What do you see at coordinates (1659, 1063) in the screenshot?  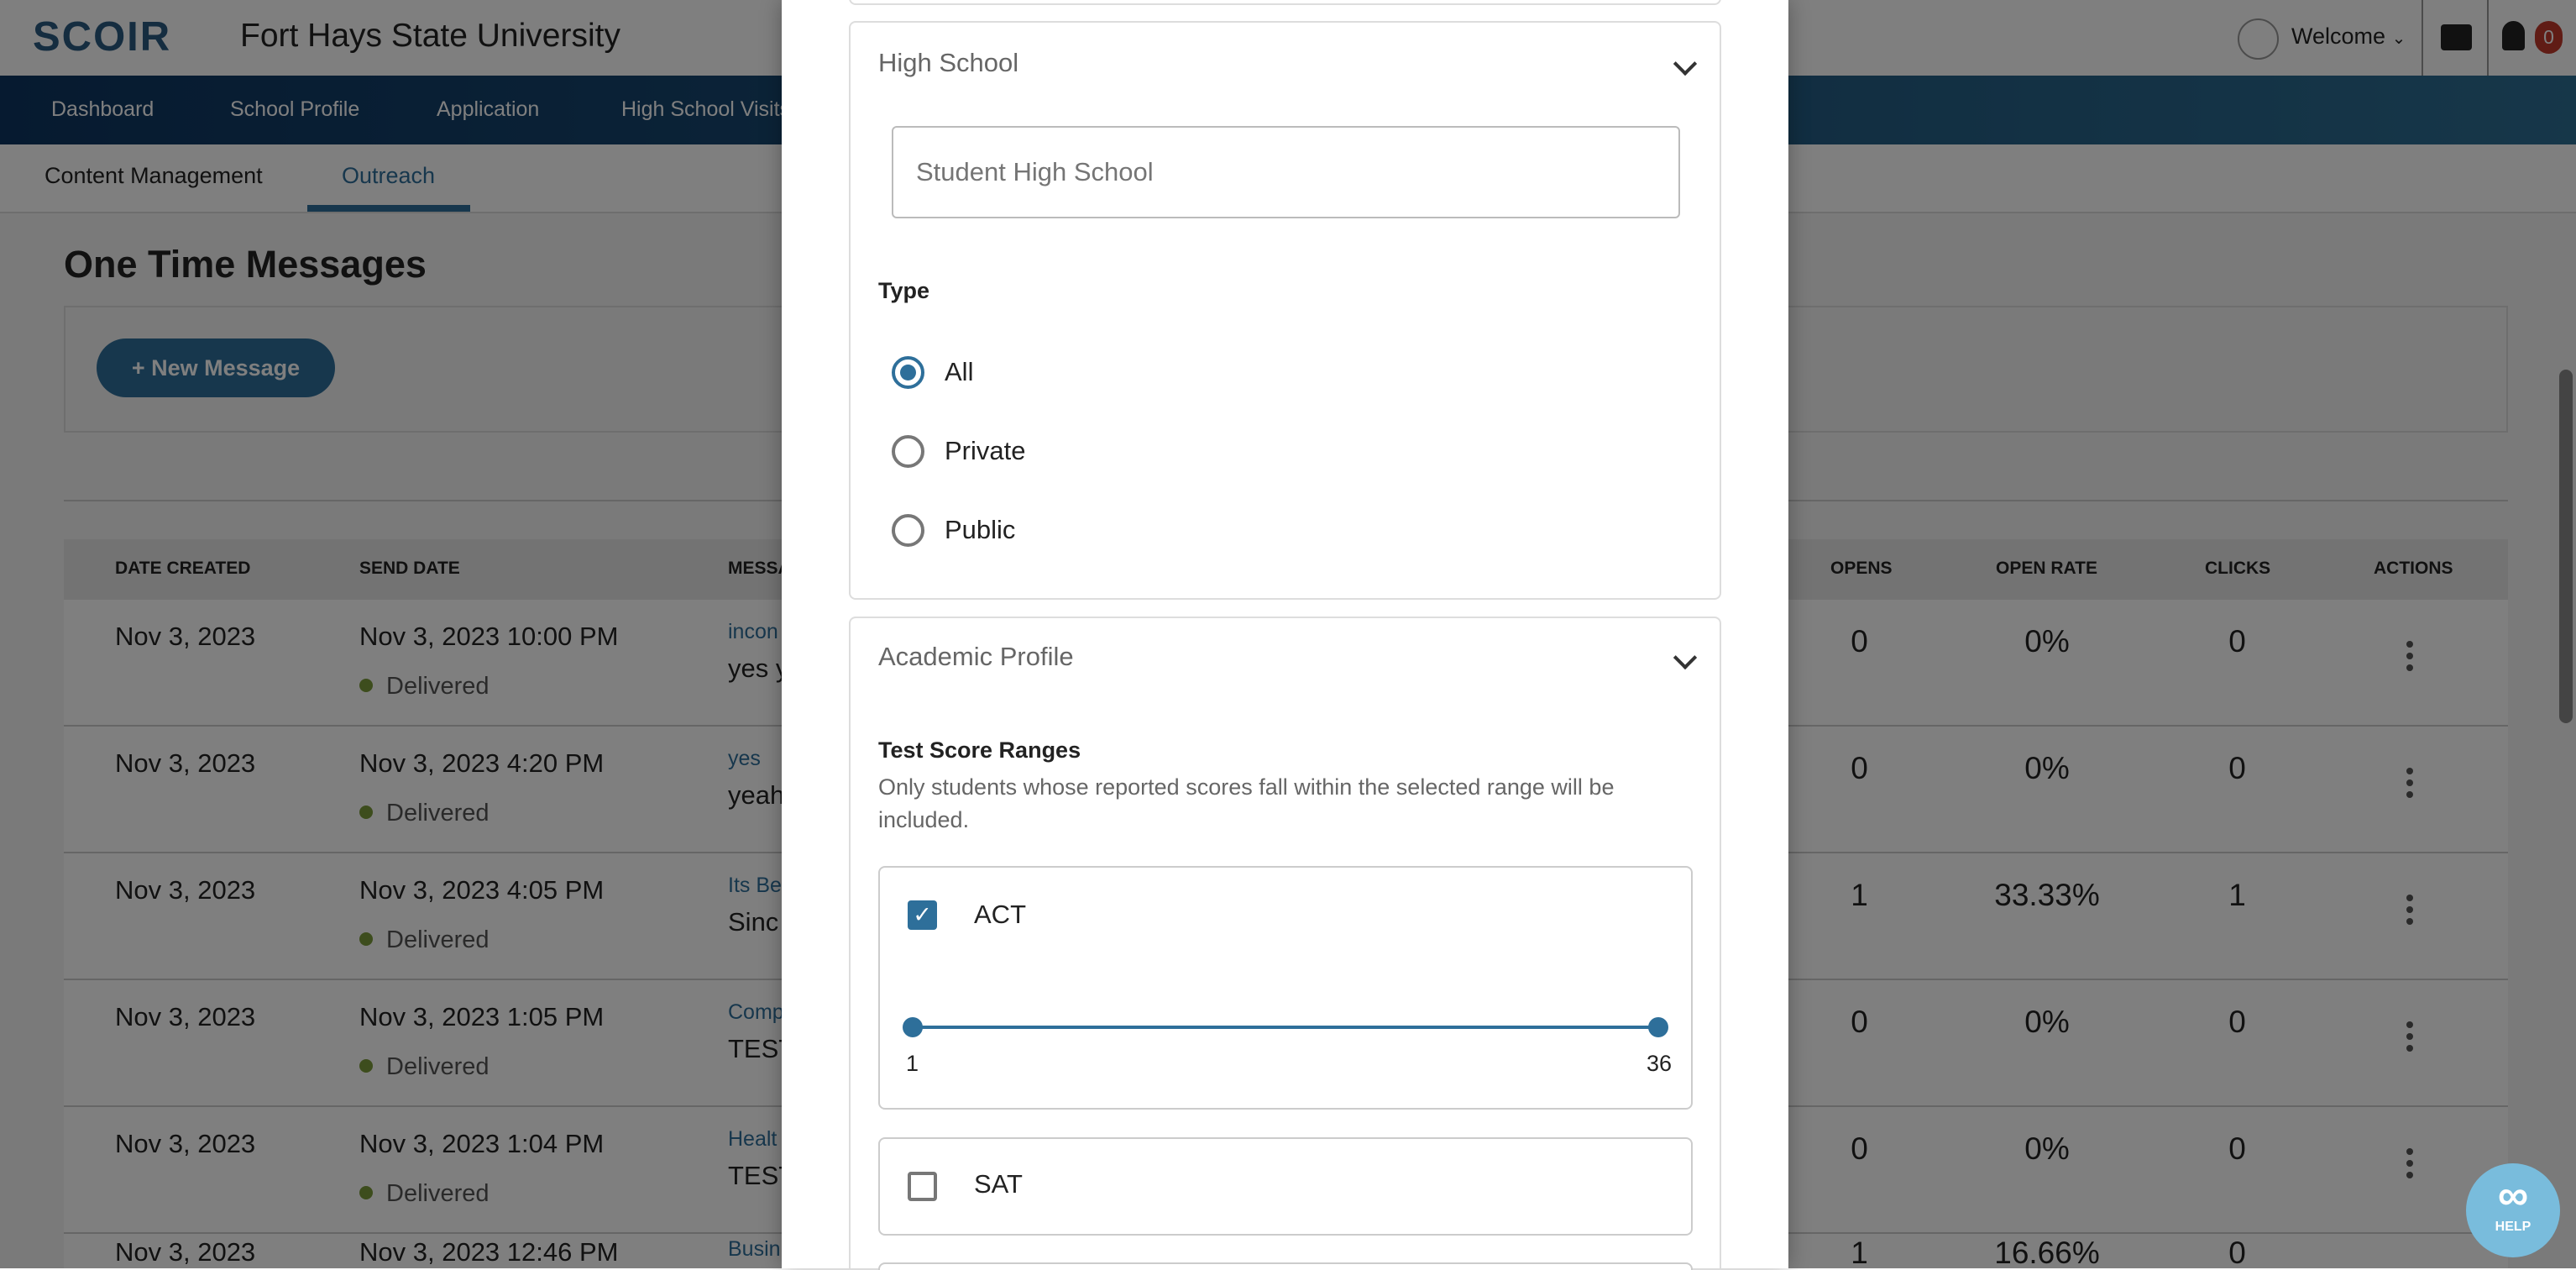 I see `act-max-value: 36` at bounding box center [1659, 1063].